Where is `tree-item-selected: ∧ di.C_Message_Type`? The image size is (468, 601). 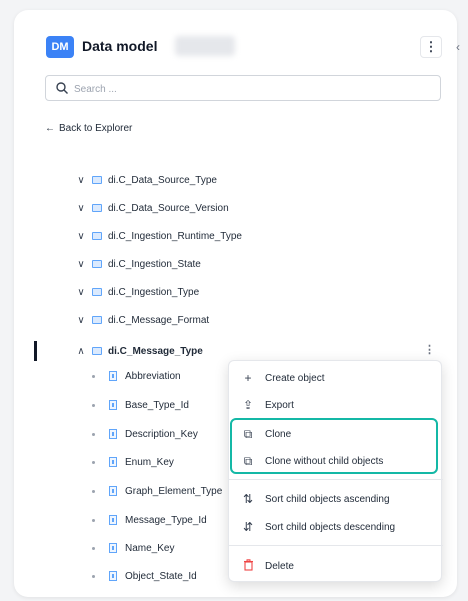 tree-item-selected: ∧ di.C_Message_Type is located at coordinates (138, 351).